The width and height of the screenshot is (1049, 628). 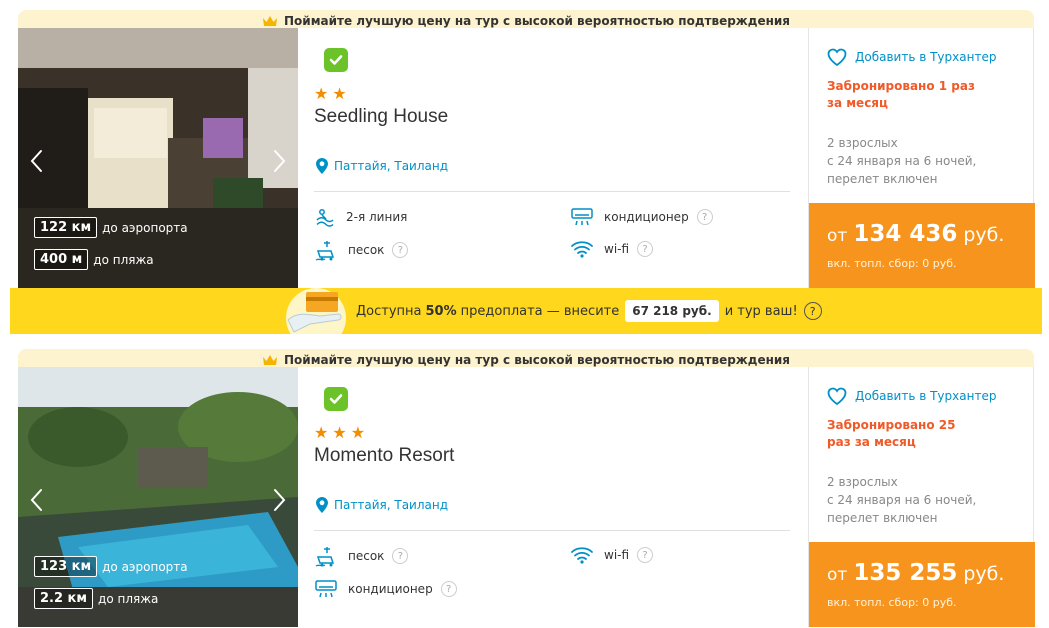 What do you see at coordinates (891, 433) in the screenshot?
I see `booked-count: Забронировано 25 раз за месяц` at bounding box center [891, 433].